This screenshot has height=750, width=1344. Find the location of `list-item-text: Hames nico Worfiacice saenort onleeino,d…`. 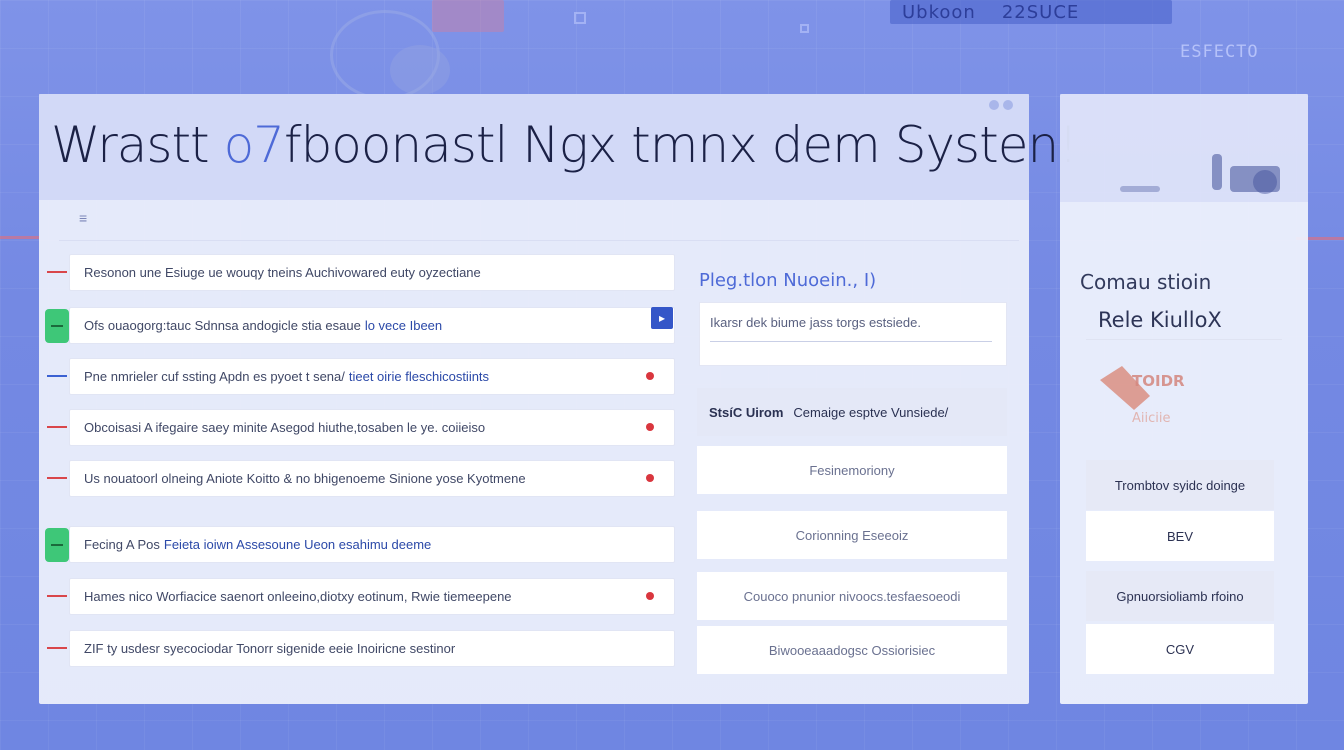

list-item-text: Hames nico Worfiacice saenort onleeino,d… is located at coordinates (298, 596).